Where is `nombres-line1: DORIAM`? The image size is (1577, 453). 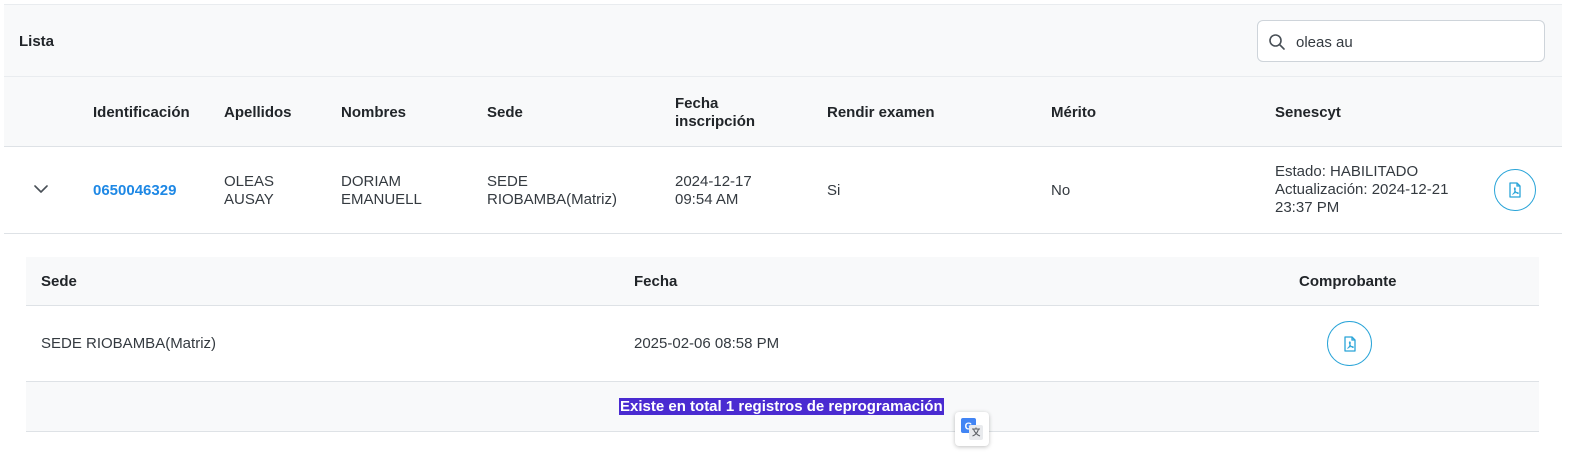
nombres-line1: DORIAM is located at coordinates (371, 181).